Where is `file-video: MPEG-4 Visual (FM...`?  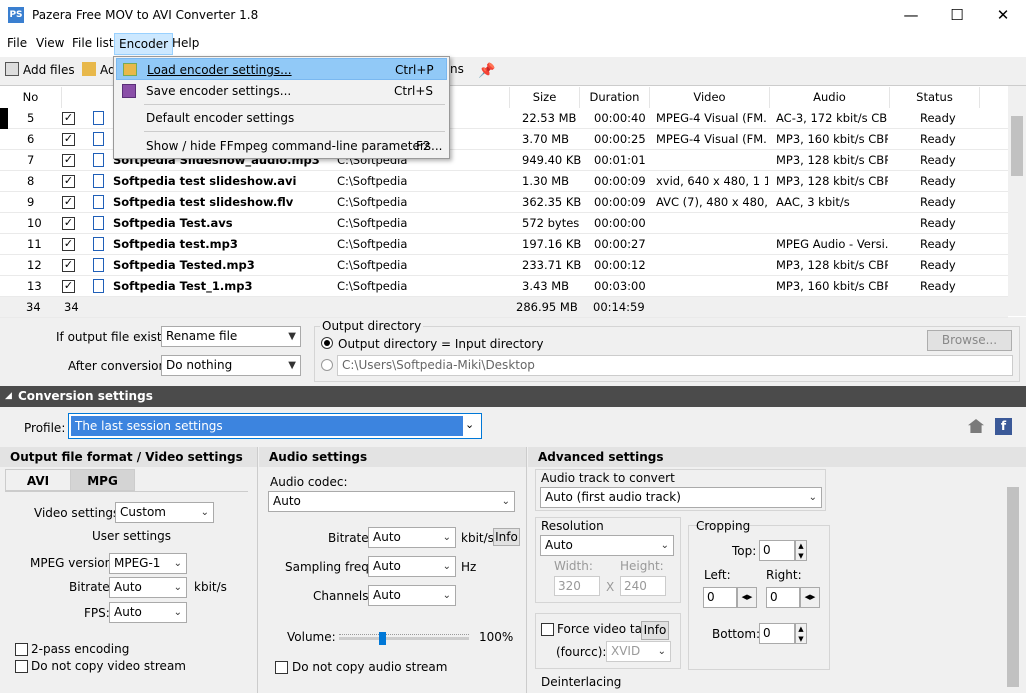
file-video: MPEG-4 Visual (FM... is located at coordinates (712, 139).